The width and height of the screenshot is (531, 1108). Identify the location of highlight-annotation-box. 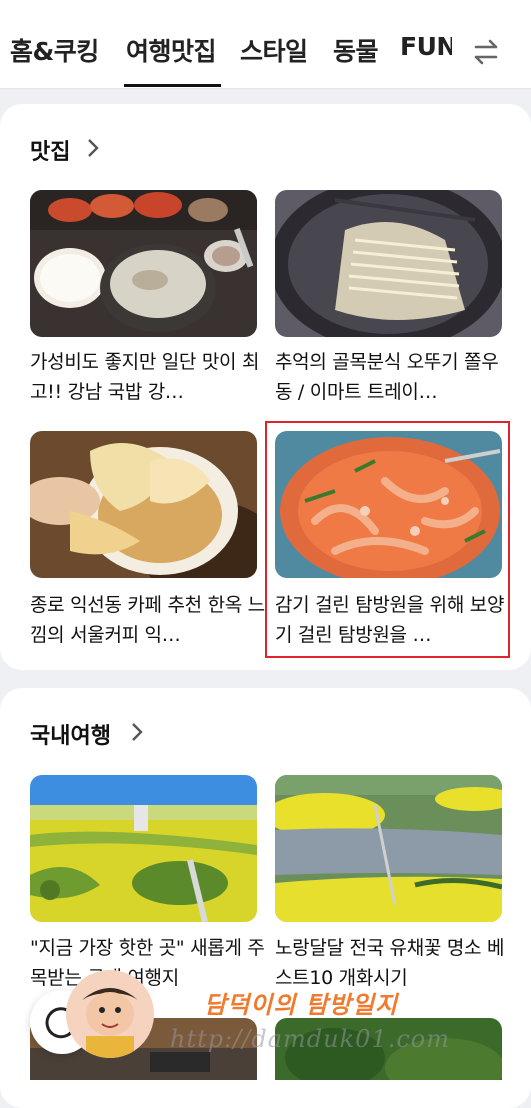
(387, 539).